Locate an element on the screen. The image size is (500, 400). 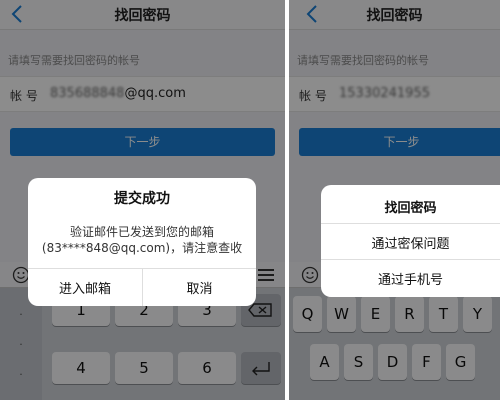
open-mailbox-button: 进入邮箱 is located at coordinates (85, 287).